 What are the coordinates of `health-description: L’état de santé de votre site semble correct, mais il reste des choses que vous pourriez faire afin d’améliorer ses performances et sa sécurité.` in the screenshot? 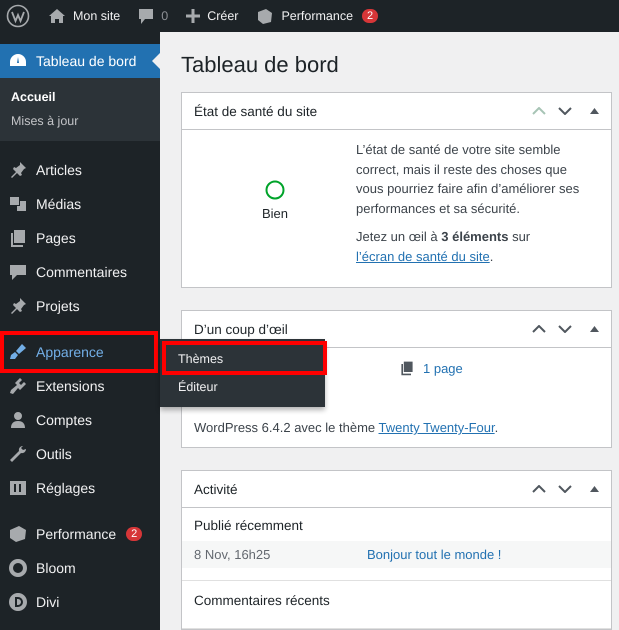 It's located at (468, 179).